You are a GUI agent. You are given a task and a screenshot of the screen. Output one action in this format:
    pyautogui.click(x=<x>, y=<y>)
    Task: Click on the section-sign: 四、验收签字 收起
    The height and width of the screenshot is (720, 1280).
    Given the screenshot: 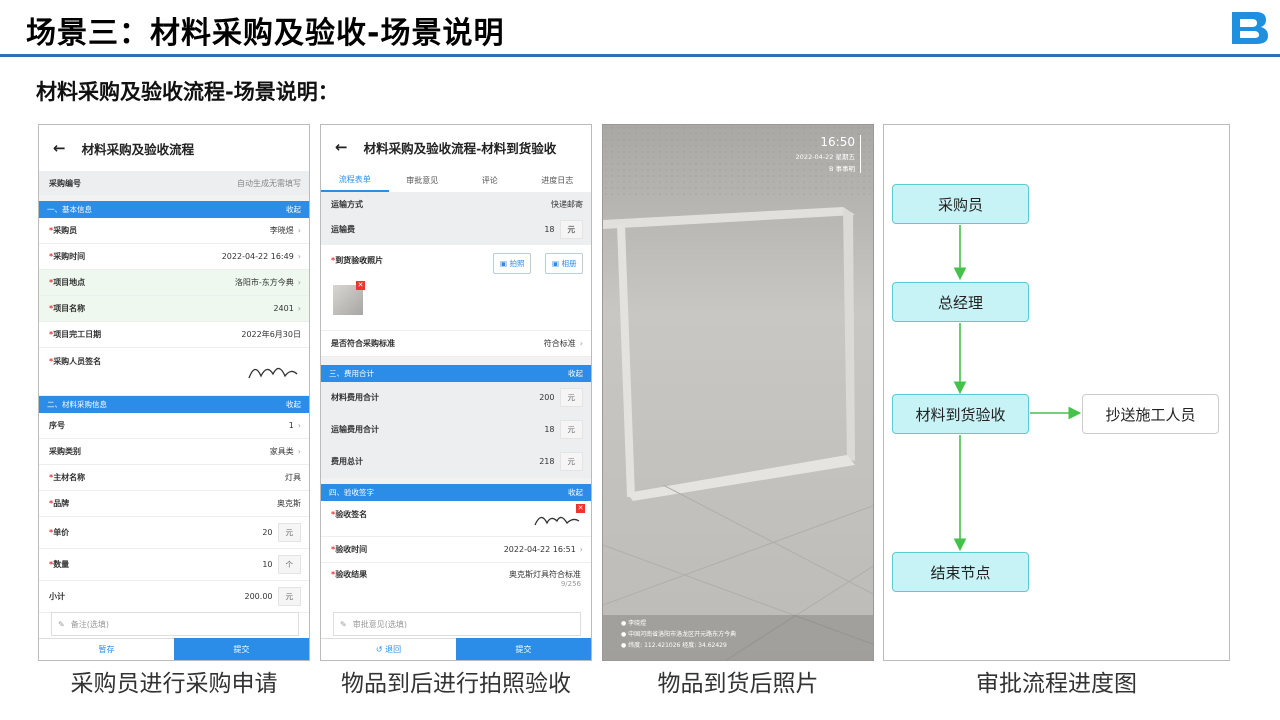 What is the action you would take?
    pyautogui.click(x=456, y=492)
    